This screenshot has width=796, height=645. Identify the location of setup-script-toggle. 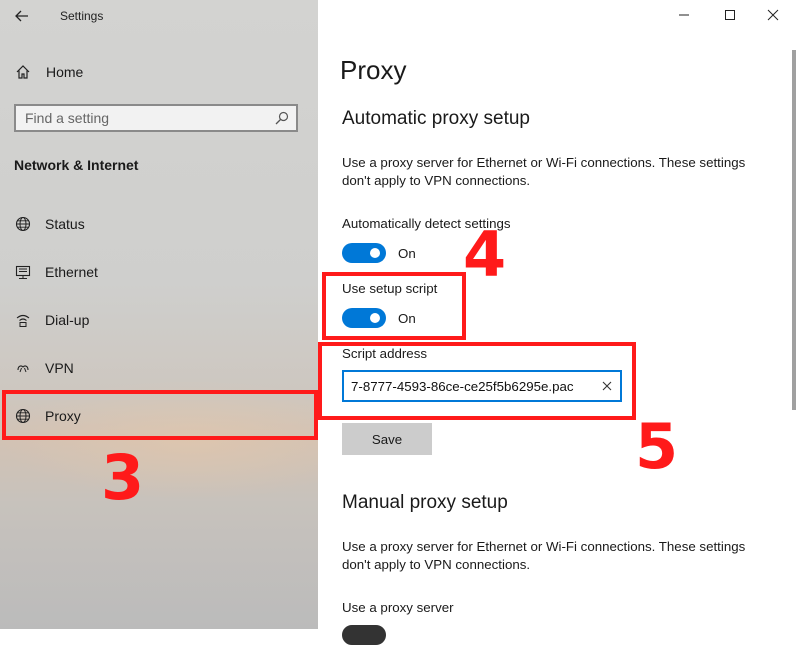
(364, 318).